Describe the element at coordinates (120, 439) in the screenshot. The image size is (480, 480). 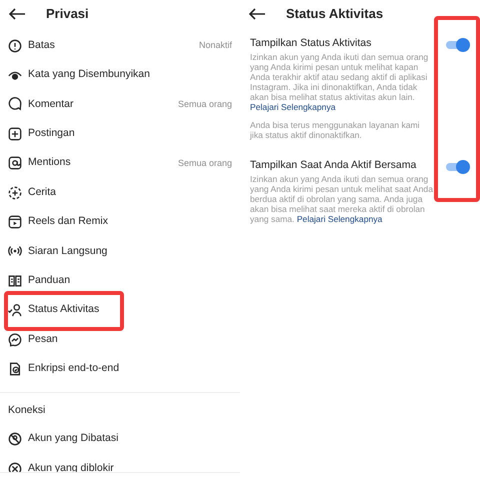
I see `menu-item: Akun yang Dibatasi` at that location.